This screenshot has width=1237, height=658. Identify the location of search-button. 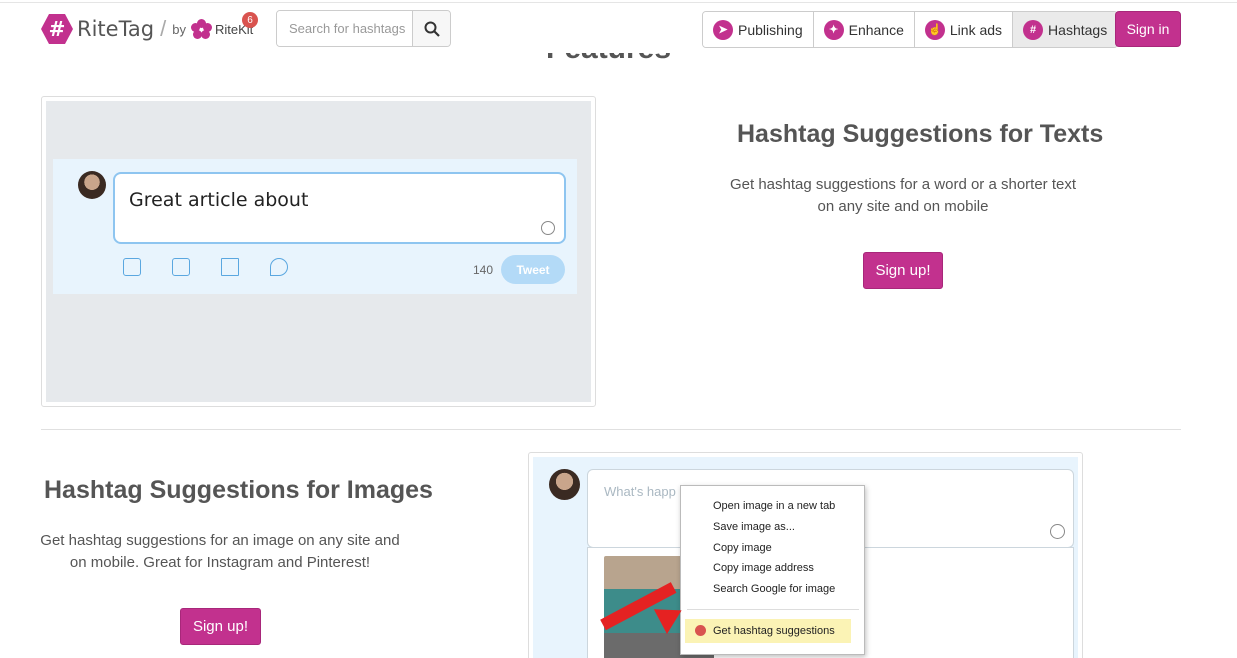
(431, 28).